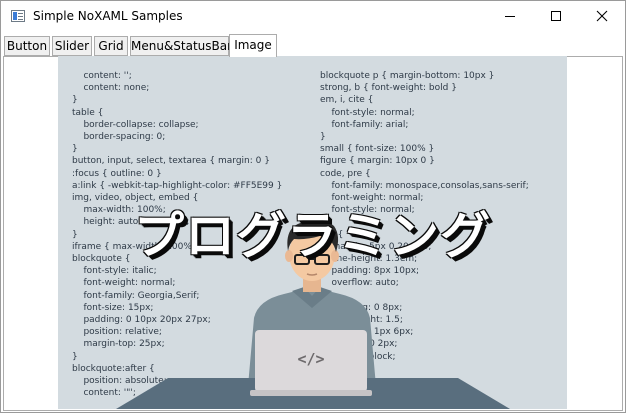 This screenshot has width=626, height=413. What do you see at coordinates (312, 236) in the screenshot?
I see `headline: プログラミング` at bounding box center [312, 236].